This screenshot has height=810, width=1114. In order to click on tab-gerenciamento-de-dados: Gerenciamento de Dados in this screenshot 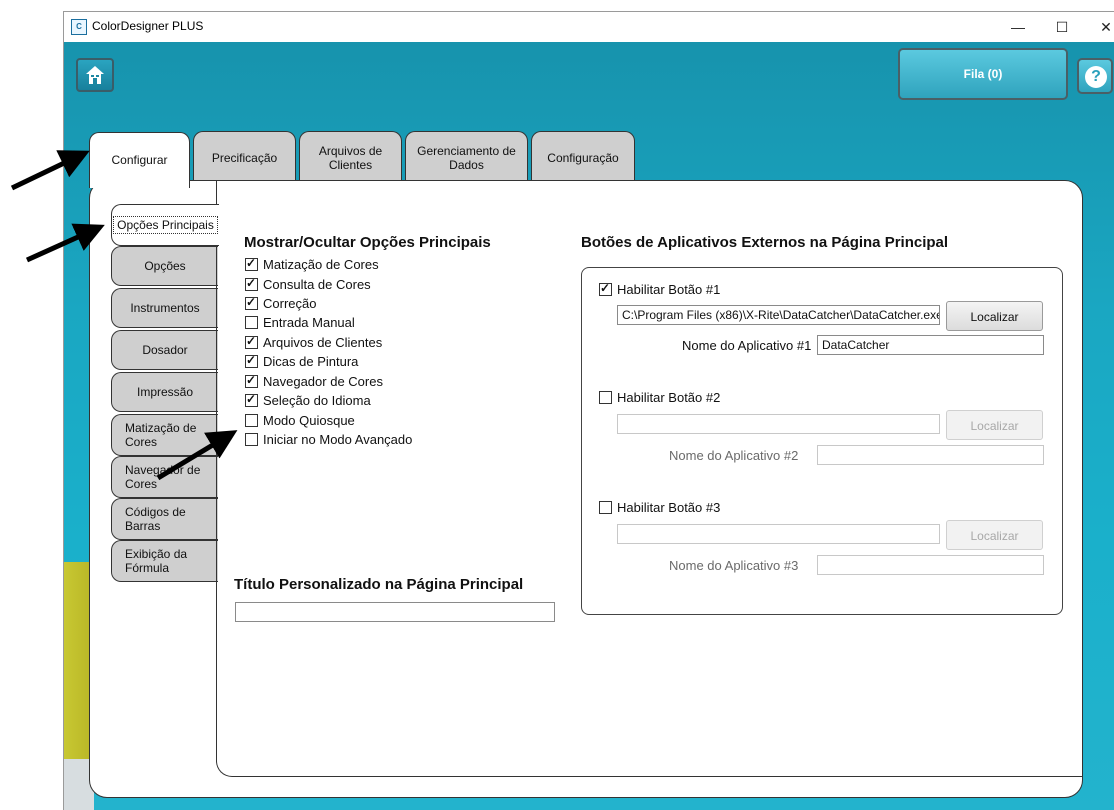, I will do `click(466, 157)`.